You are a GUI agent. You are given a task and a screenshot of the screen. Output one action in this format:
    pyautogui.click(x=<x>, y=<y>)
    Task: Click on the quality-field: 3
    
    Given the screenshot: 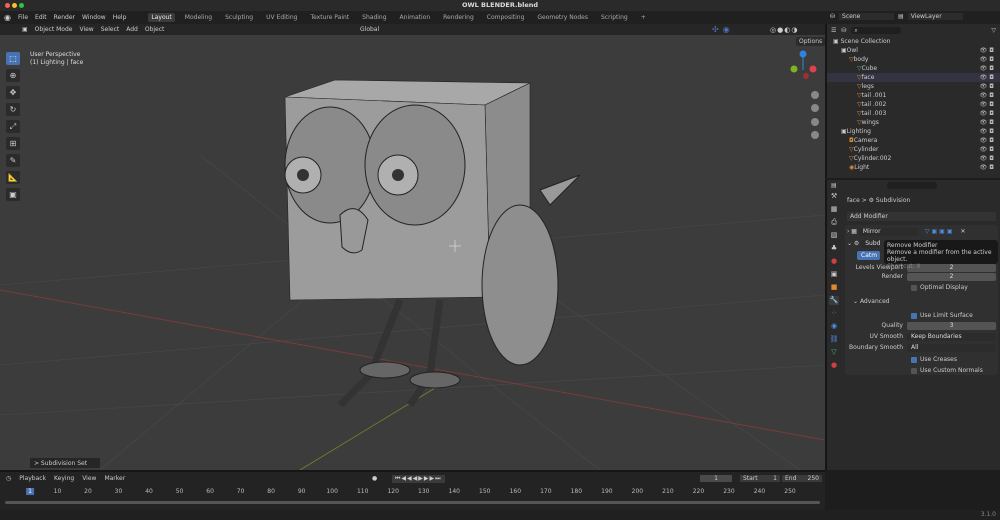 What is the action you would take?
    pyautogui.click(x=951, y=325)
    